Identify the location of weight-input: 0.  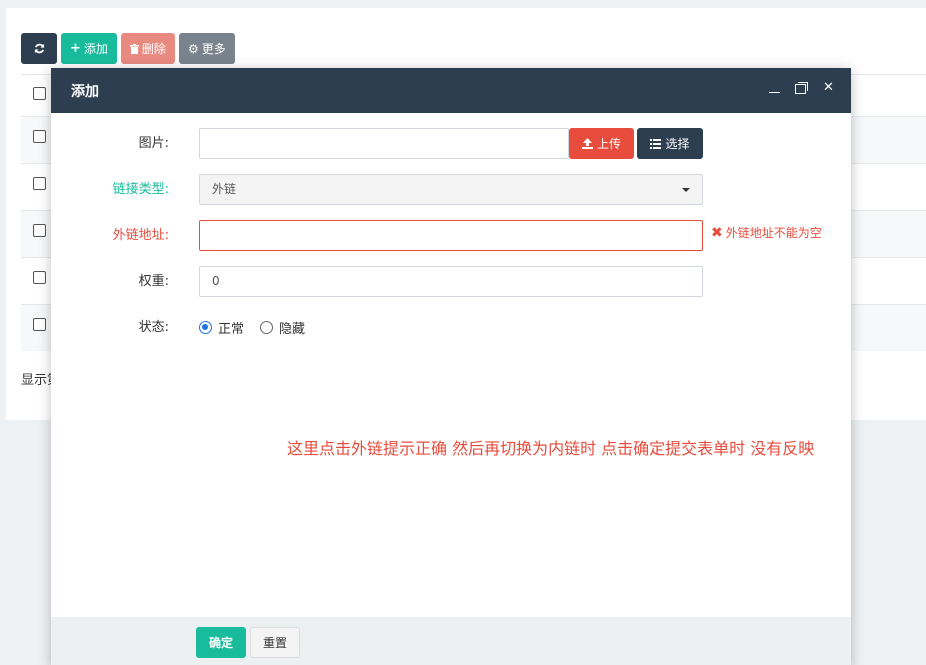
(451, 281).